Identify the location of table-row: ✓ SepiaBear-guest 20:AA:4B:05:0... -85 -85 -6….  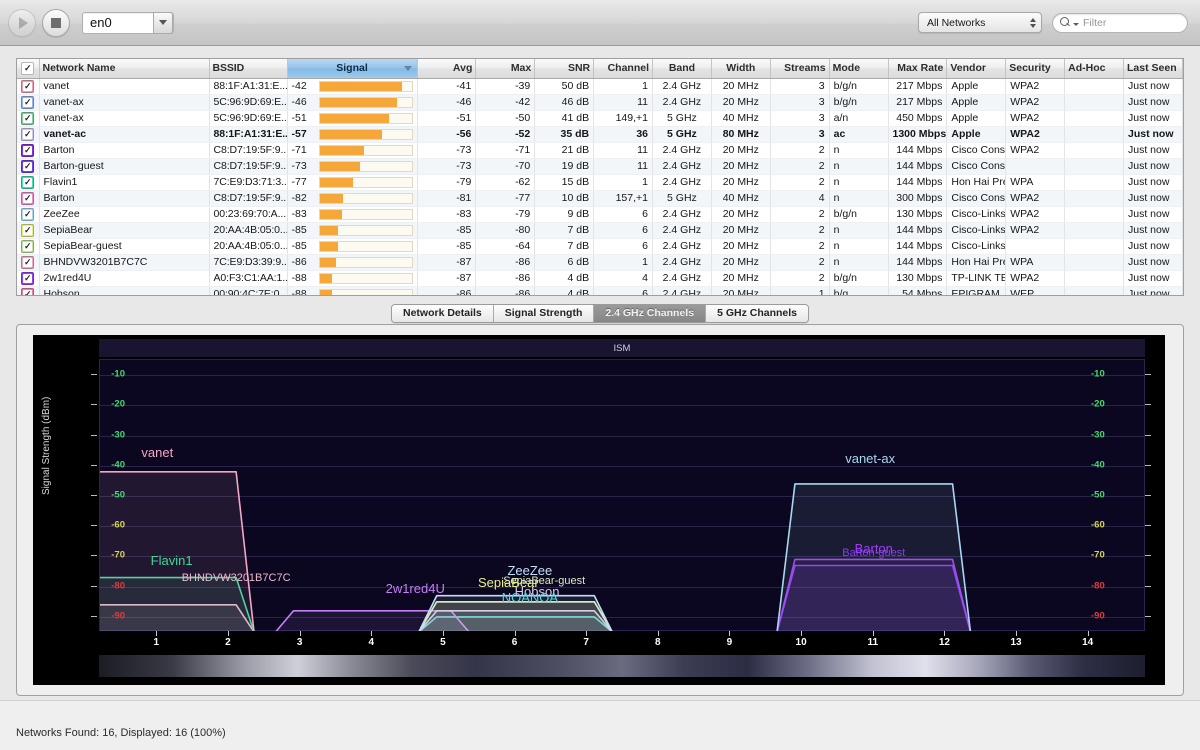
(600, 246).